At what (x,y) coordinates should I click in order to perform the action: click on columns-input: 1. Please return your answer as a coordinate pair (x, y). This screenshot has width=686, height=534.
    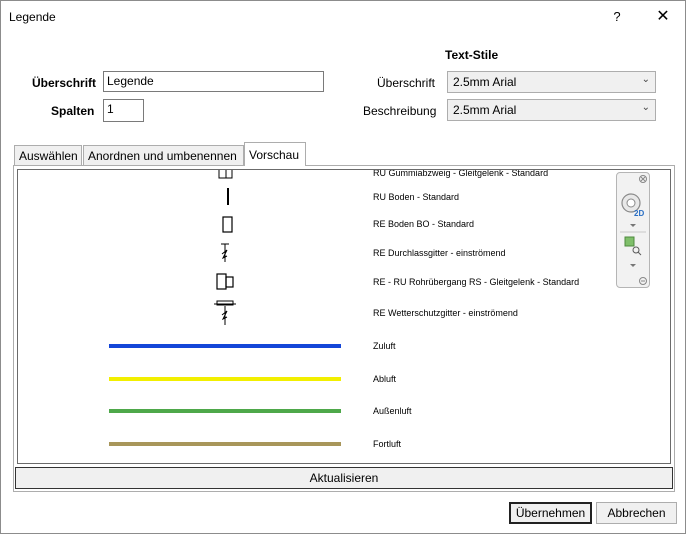
    Looking at the image, I should click on (123, 110).